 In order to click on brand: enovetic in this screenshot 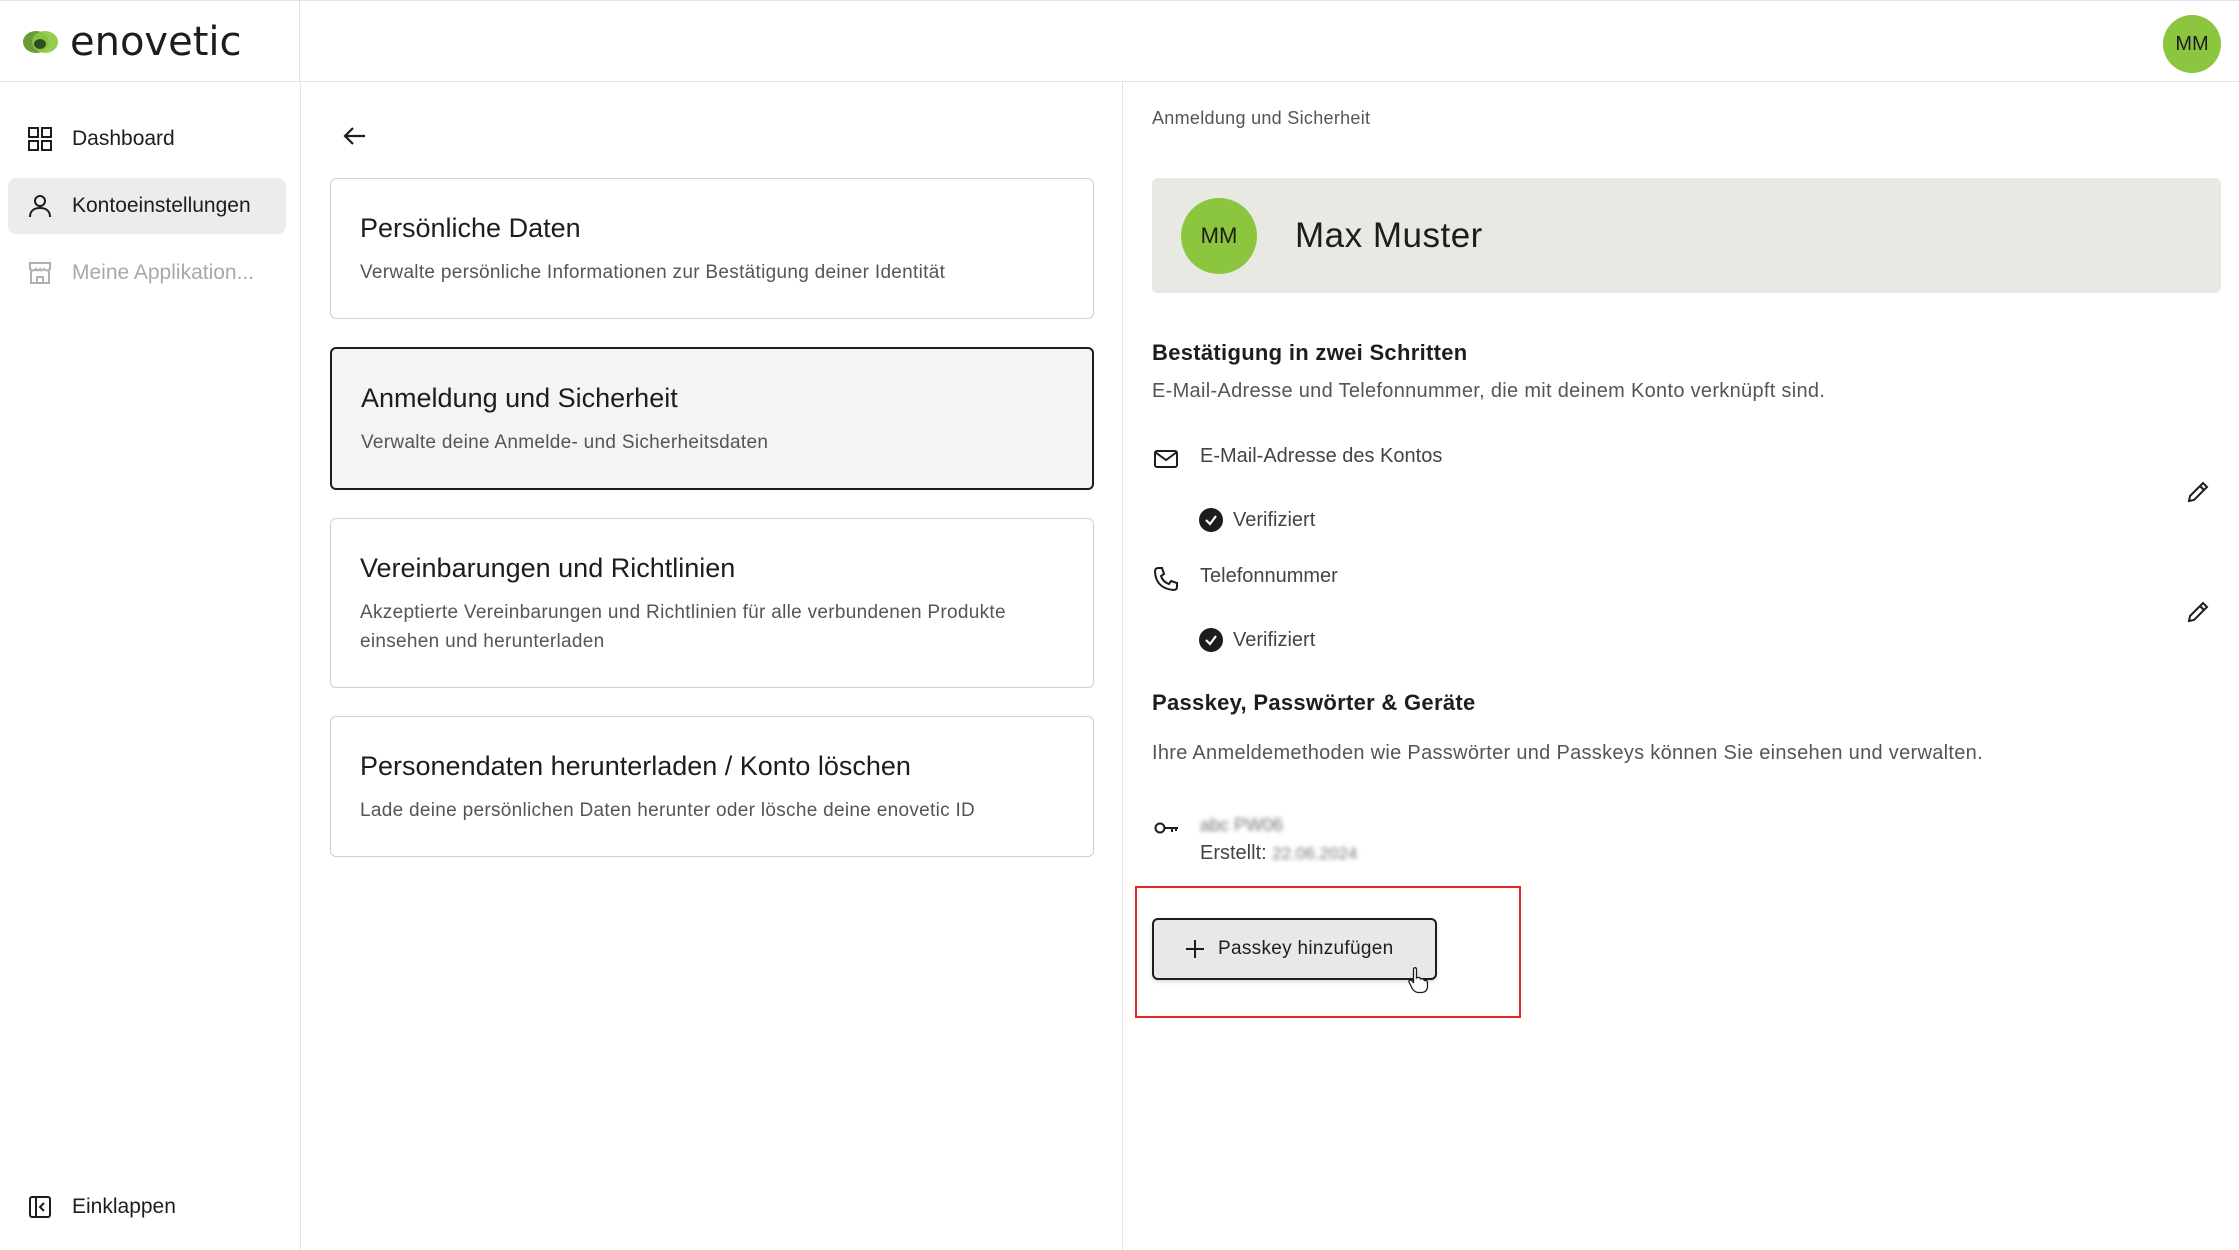, I will do `click(150, 41)`.